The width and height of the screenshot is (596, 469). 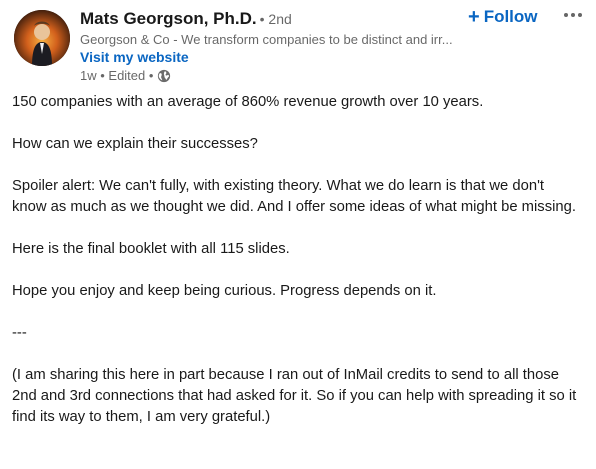 I want to click on globe-icon, so click(x=164, y=76).